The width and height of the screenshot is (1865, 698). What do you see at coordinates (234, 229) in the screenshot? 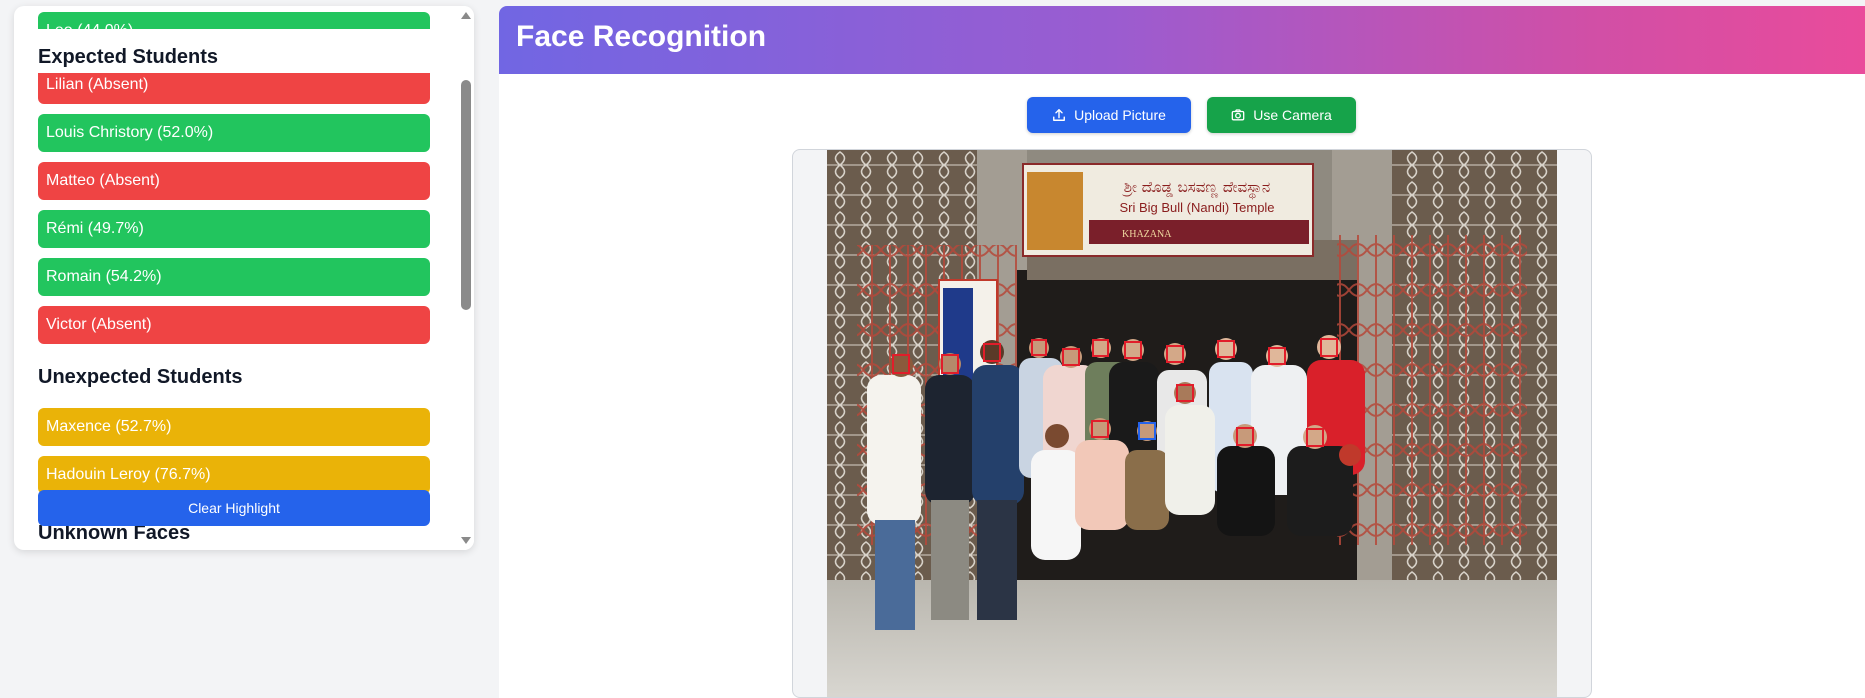
I see `list-item-present: Rémi (49.7%)` at bounding box center [234, 229].